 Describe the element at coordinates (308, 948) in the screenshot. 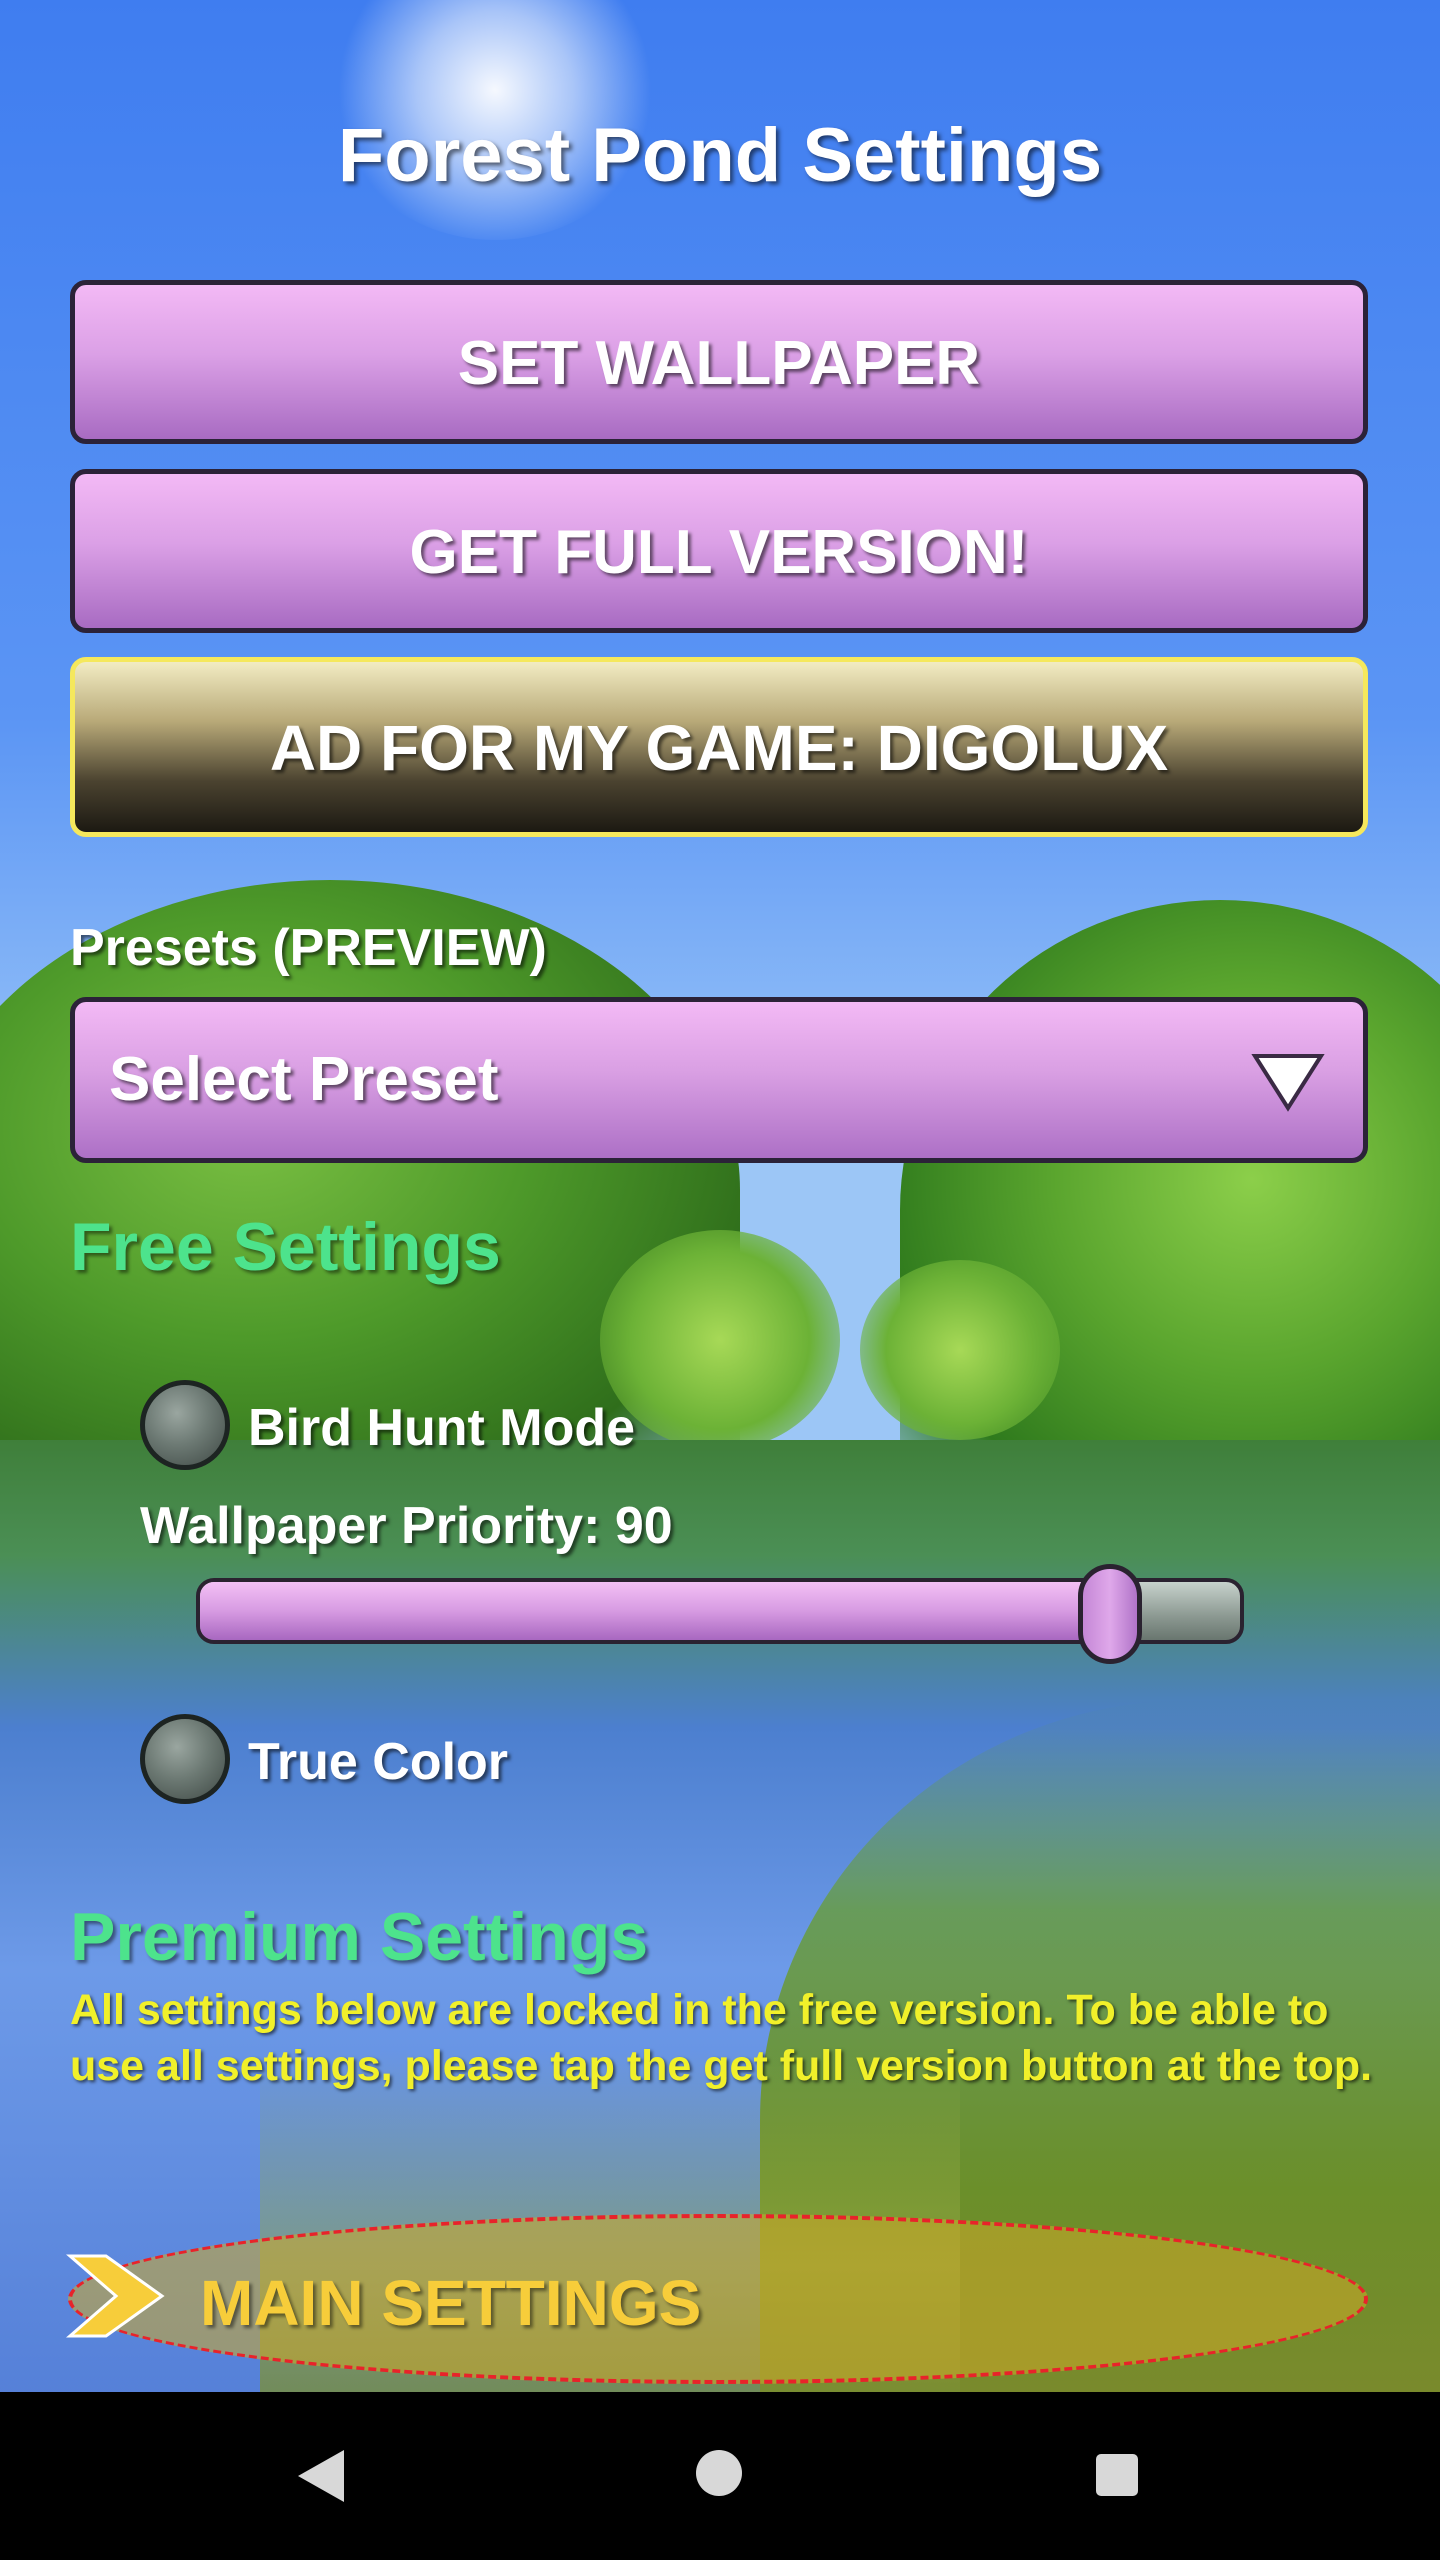

I see `presets-label: Presets (PREVIEW)` at that location.